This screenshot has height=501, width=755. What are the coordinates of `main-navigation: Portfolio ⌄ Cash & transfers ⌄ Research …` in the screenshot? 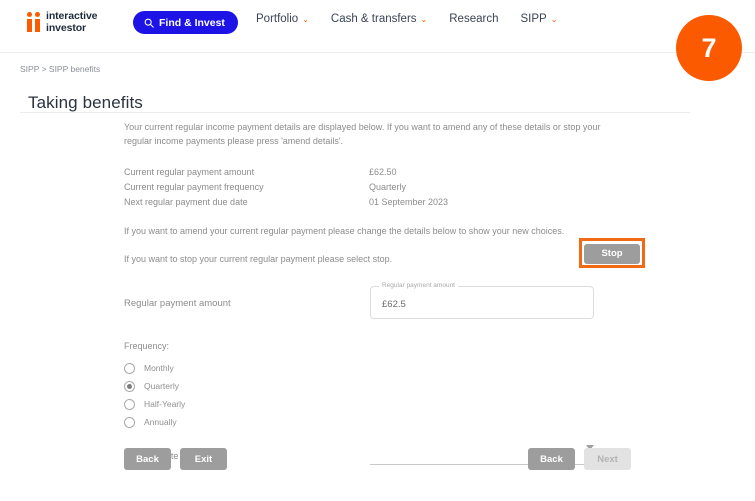 It's located at (406, 19).